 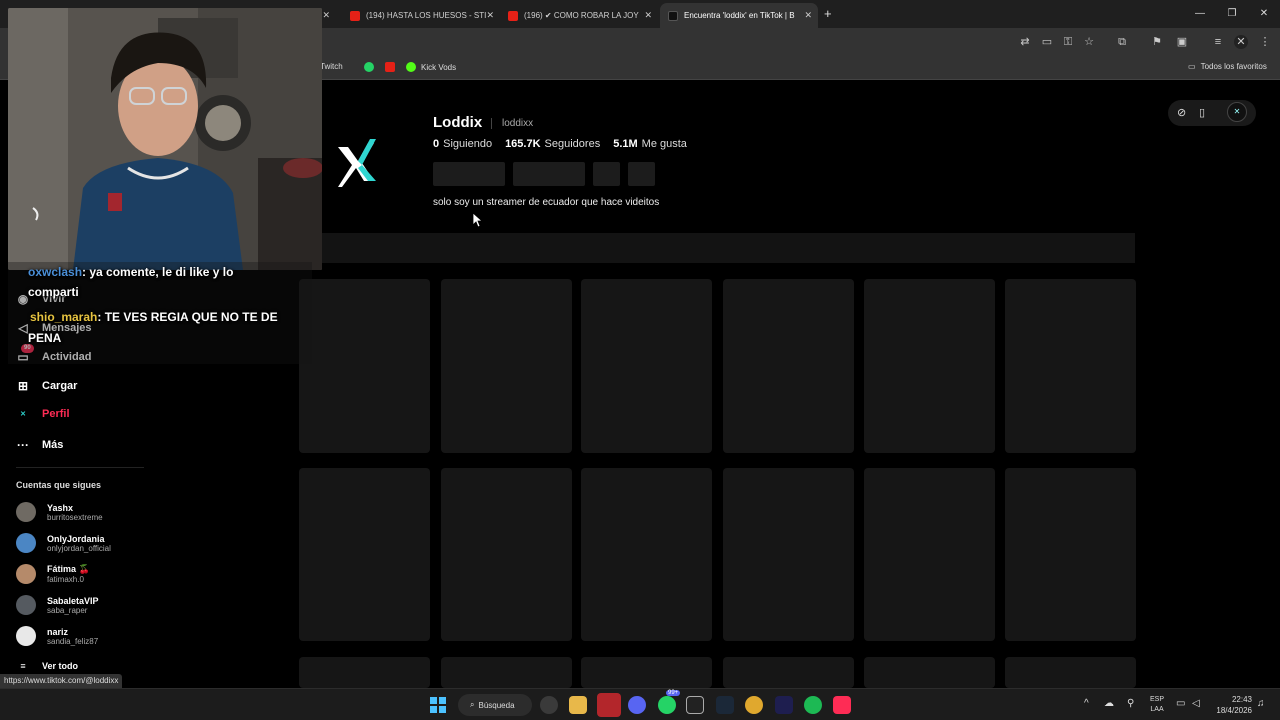 I want to click on youtube-icon, so click(x=390, y=67).